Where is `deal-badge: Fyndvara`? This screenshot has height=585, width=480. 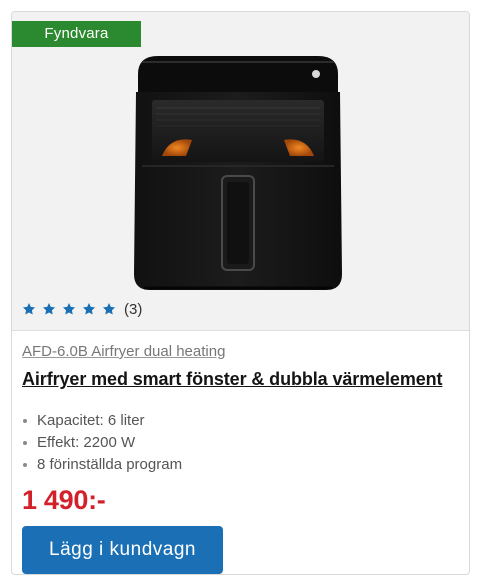
deal-badge: Fyndvara is located at coordinates (76, 34).